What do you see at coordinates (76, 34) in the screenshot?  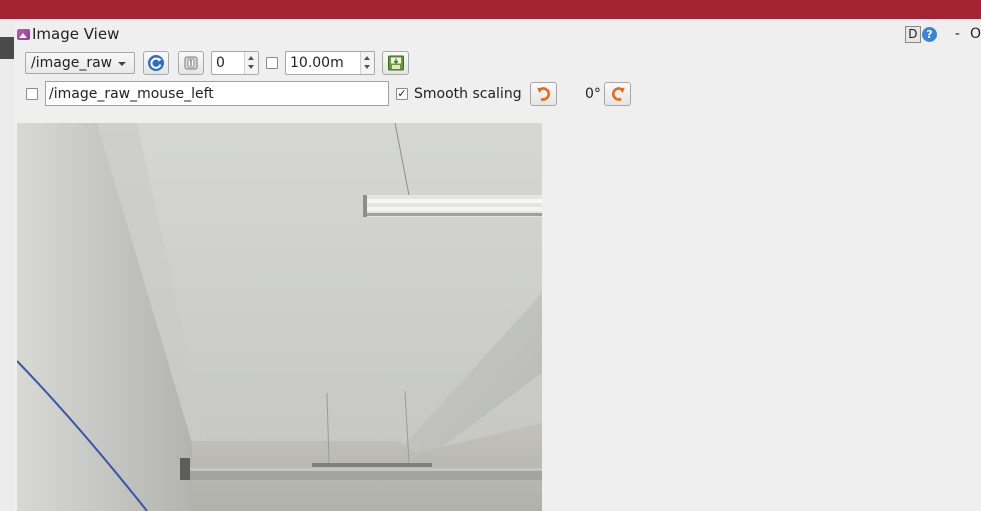 I see `panel-title: Image View` at bounding box center [76, 34].